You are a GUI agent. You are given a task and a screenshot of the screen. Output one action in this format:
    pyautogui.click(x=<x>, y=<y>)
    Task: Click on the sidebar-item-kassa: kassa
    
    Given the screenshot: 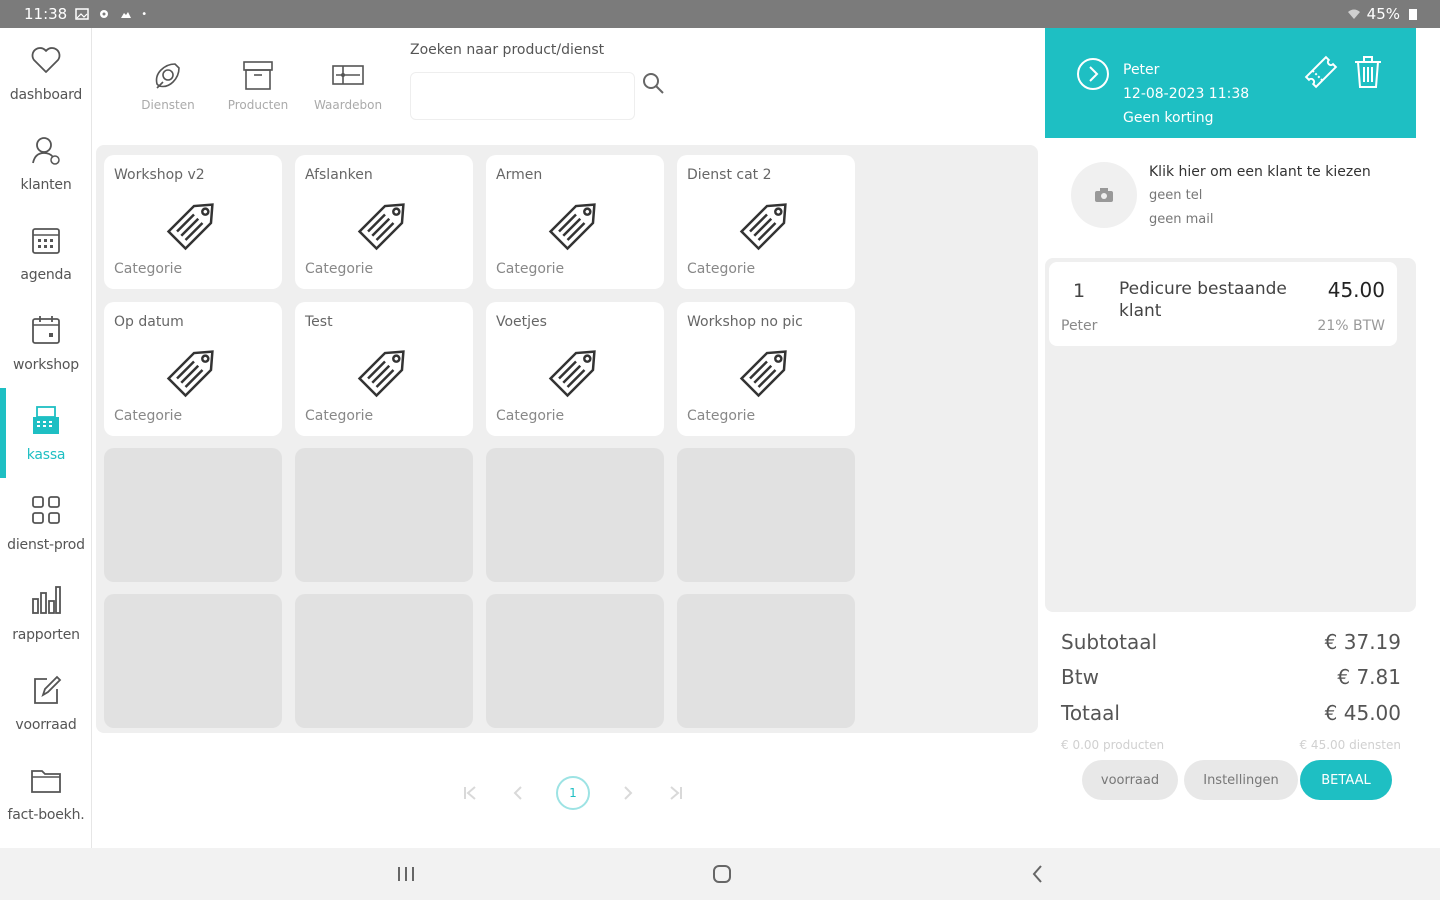 What is the action you would take?
    pyautogui.click(x=46, y=433)
    